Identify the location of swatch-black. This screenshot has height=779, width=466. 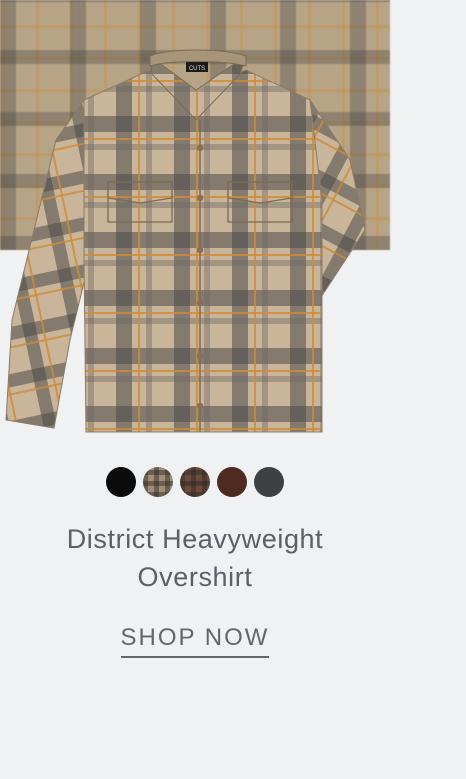
(121, 482).